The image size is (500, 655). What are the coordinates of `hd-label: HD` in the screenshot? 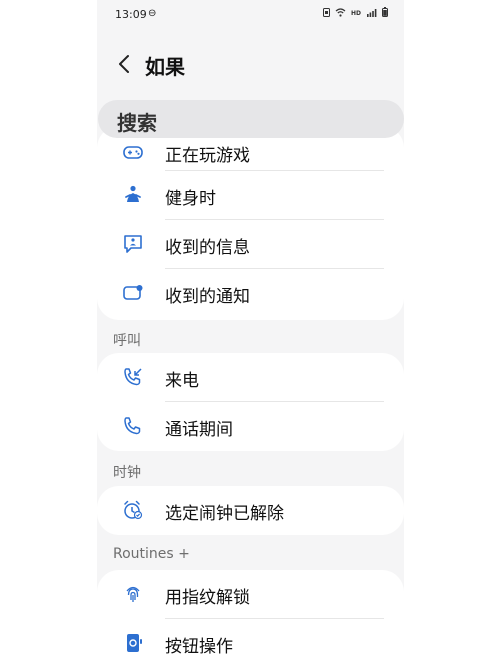 It's located at (355, 13).